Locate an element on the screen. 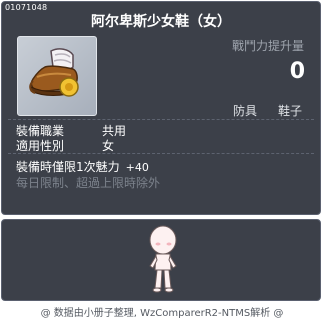 The height and width of the screenshot is (321, 324). item-icon-frame is located at coordinates (57, 76).